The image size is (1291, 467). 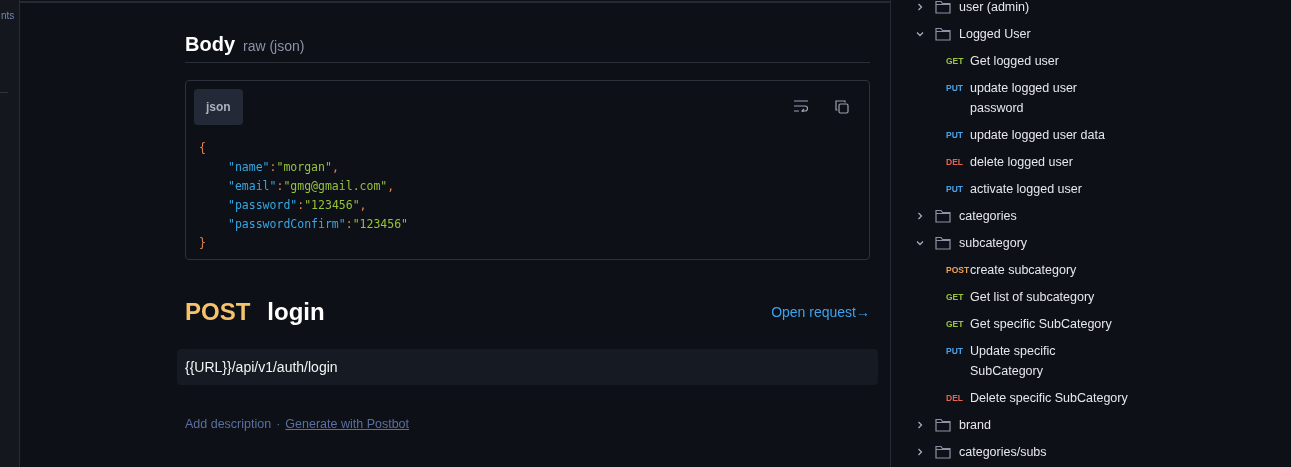 What do you see at coordinates (296, 312) in the screenshot?
I see `request-name: login` at bounding box center [296, 312].